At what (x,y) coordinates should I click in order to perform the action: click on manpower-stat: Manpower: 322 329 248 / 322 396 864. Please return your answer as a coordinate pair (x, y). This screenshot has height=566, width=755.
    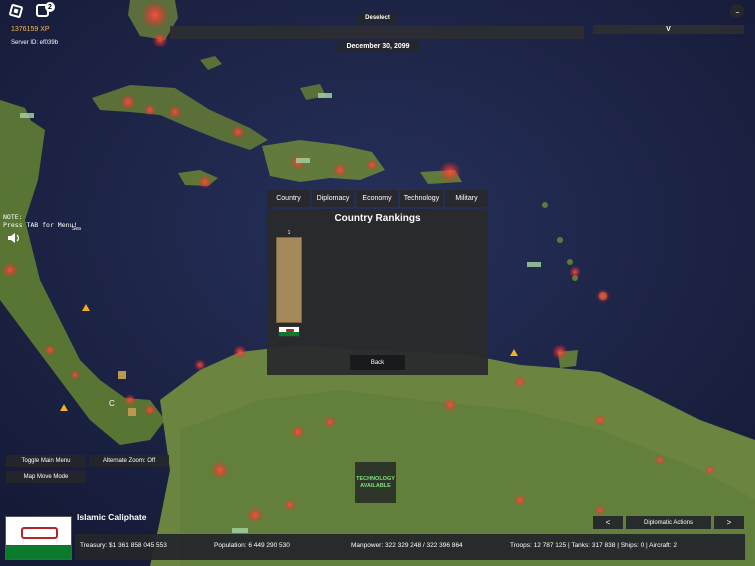
    Looking at the image, I should click on (407, 545).